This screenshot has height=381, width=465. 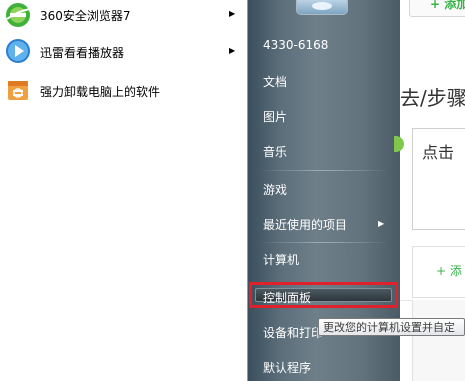 I want to click on menu-item-recent-items: 最近使用的项目, so click(x=305, y=224).